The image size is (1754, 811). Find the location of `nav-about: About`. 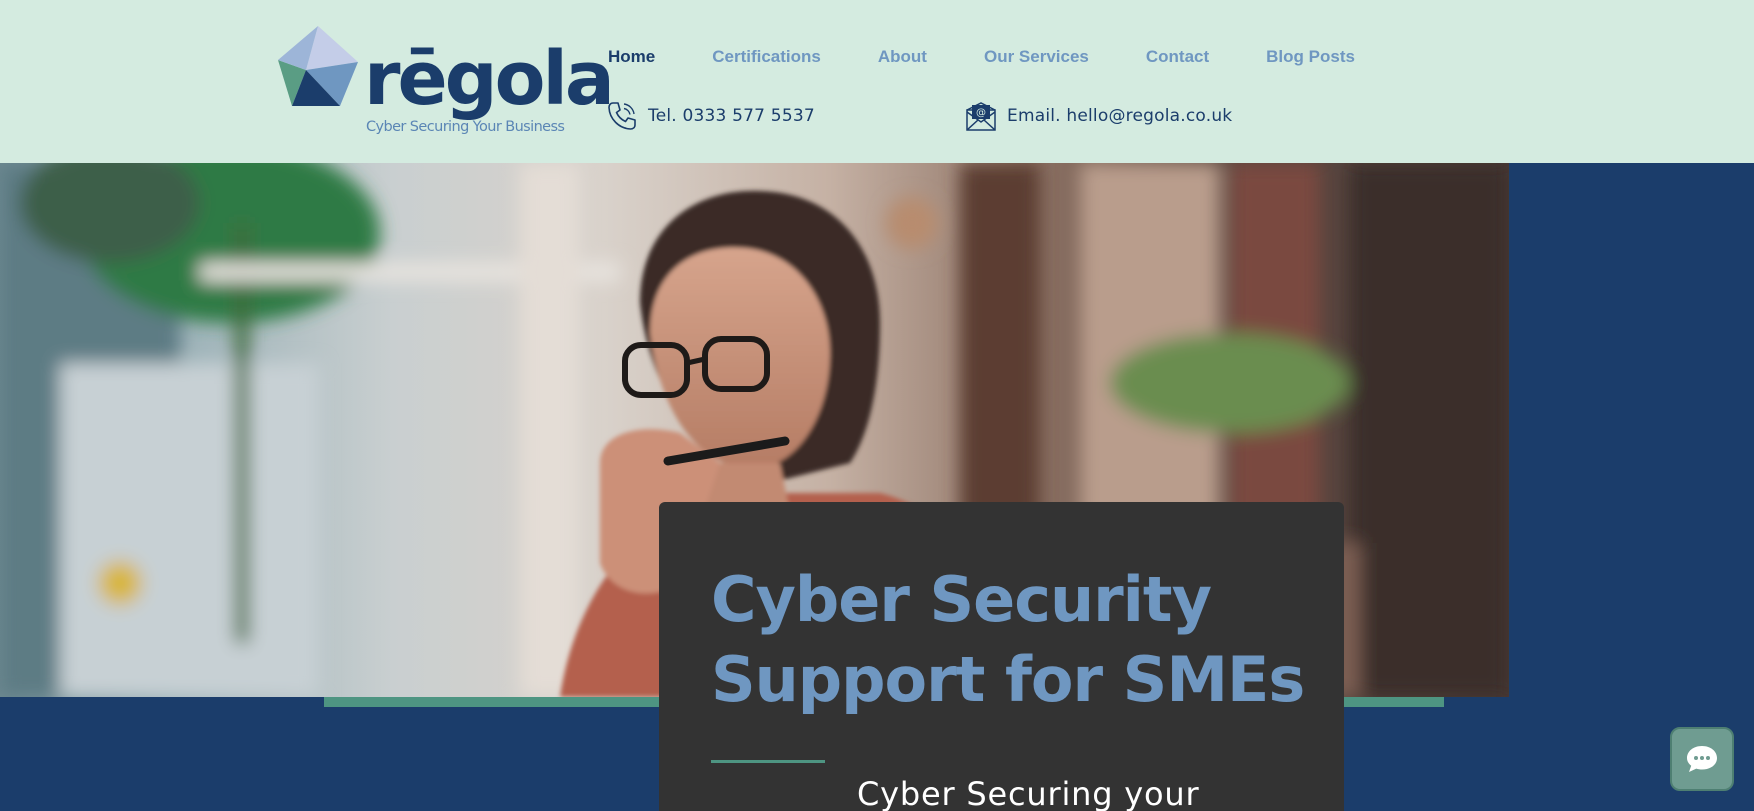

nav-about: About is located at coordinates (902, 57).